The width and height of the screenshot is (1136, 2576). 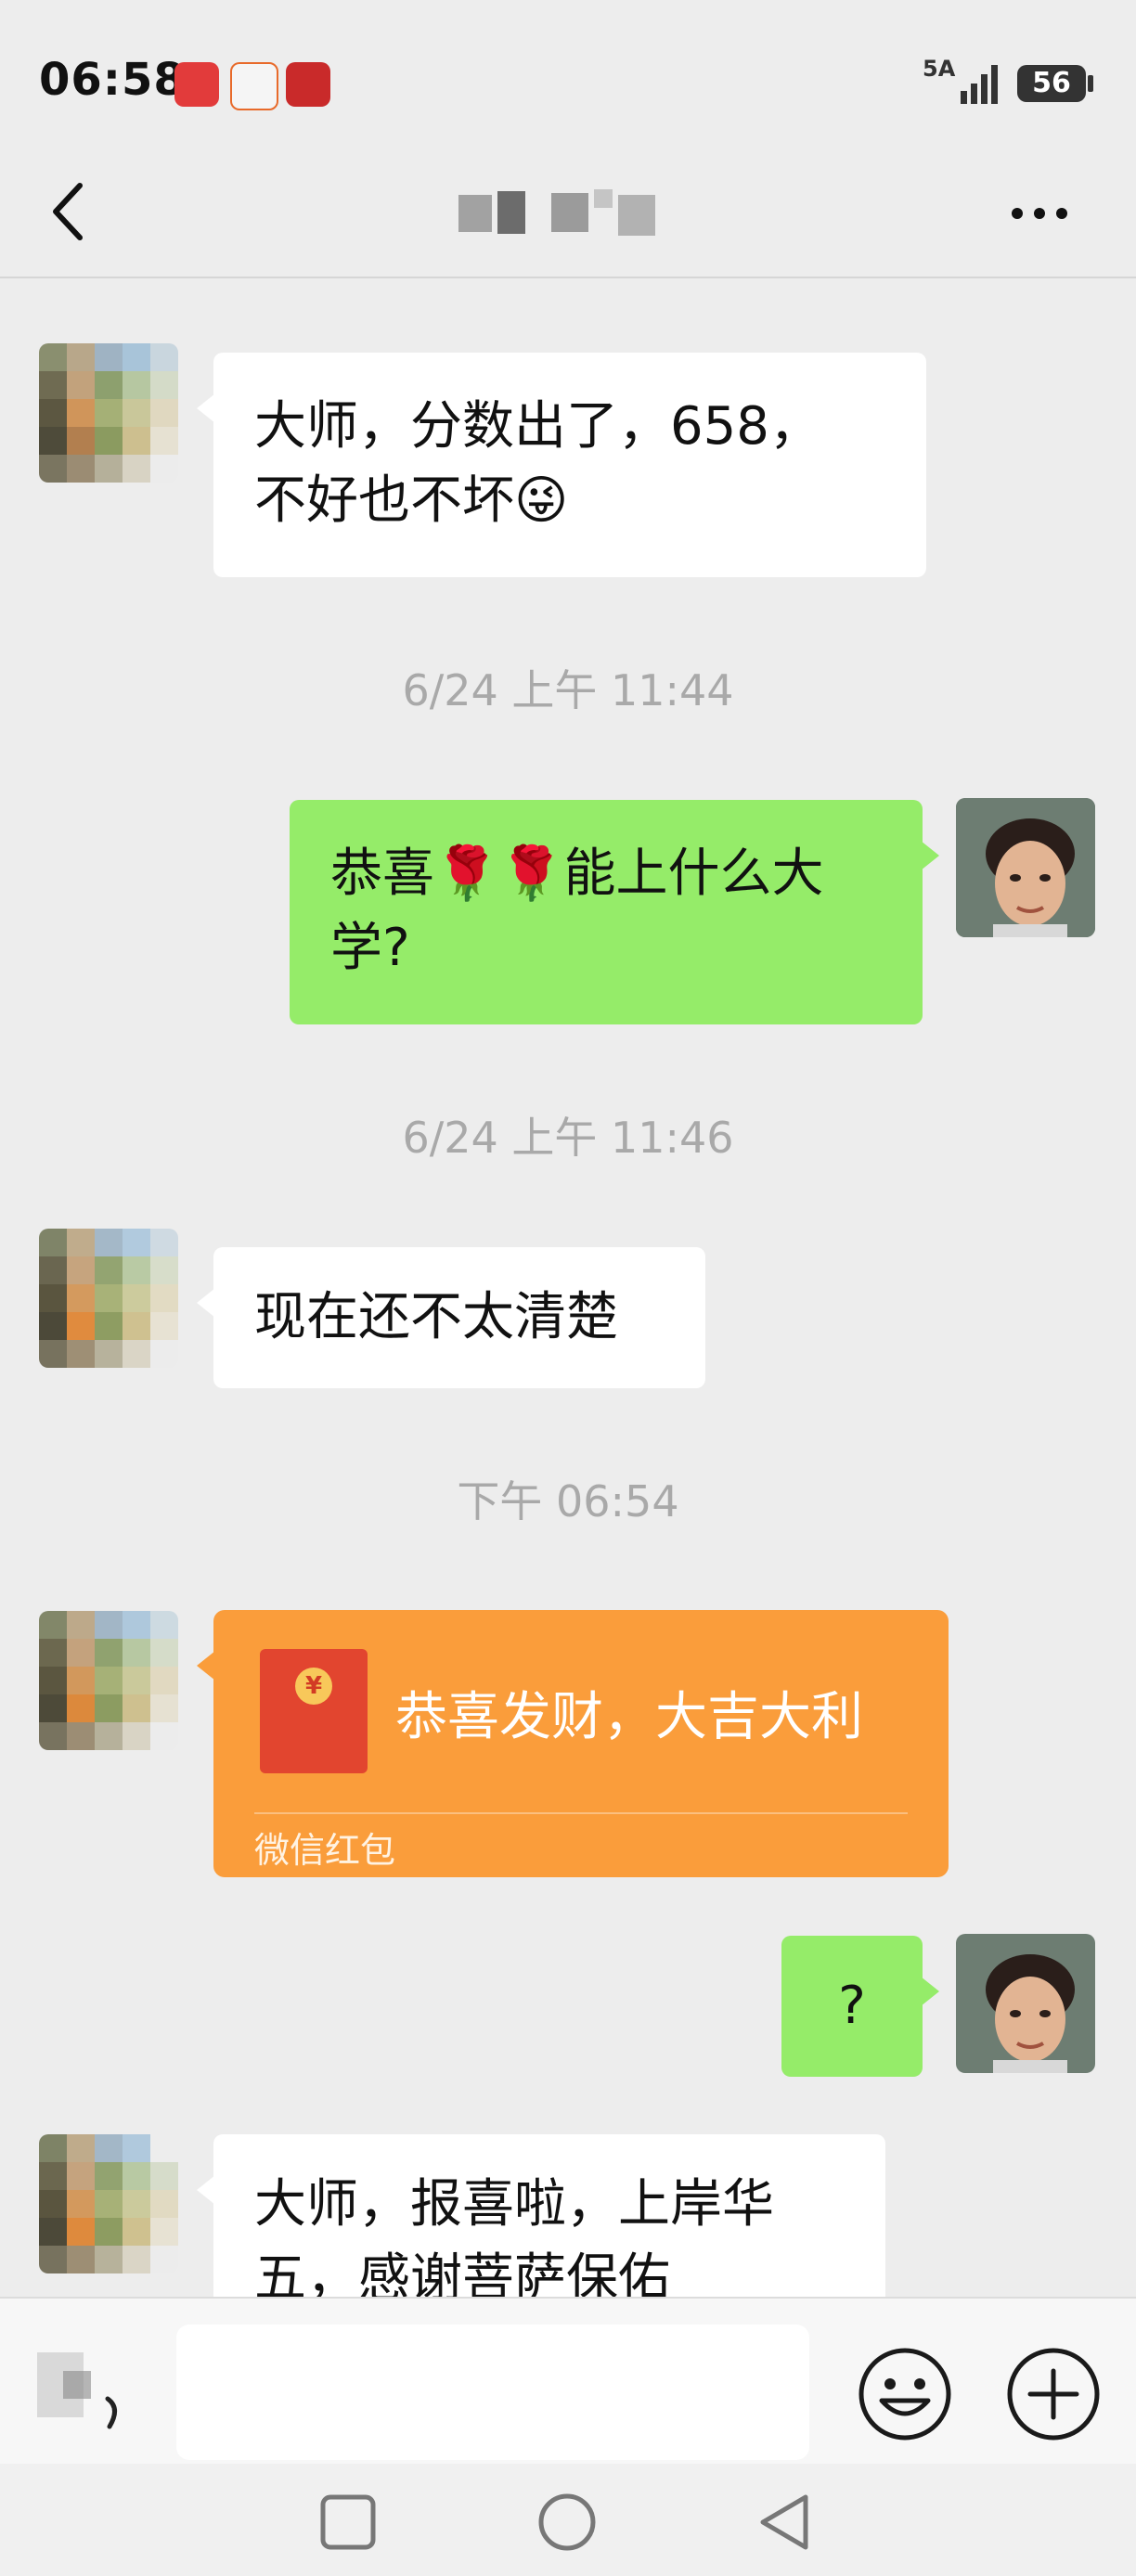 What do you see at coordinates (112, 80) in the screenshot?
I see `status-time: 06:58` at bounding box center [112, 80].